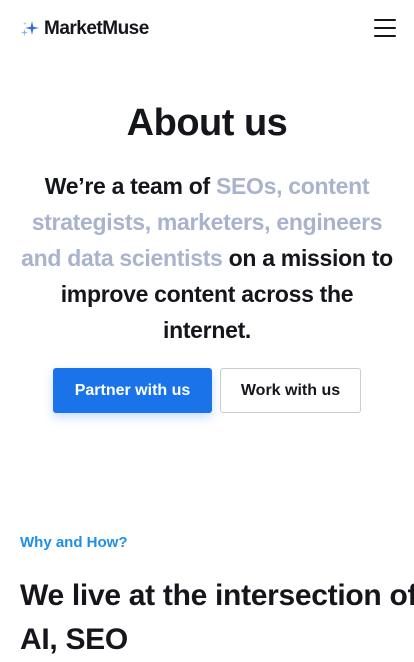 This screenshot has height=662, width=414. Describe the element at coordinates (207, 123) in the screenshot. I see `page-title: About us` at that location.